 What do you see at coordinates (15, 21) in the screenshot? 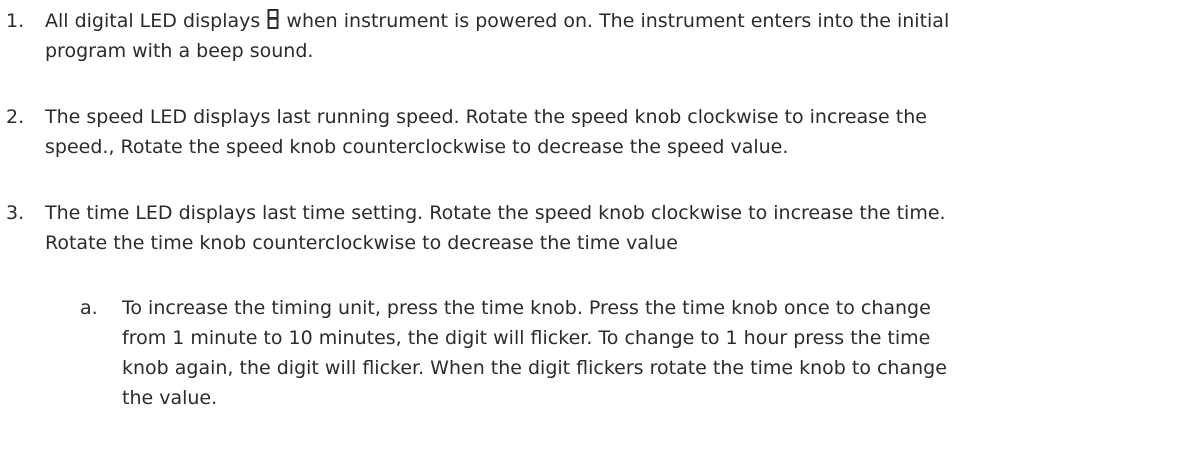
I see `list-item-number: 1.` at bounding box center [15, 21].